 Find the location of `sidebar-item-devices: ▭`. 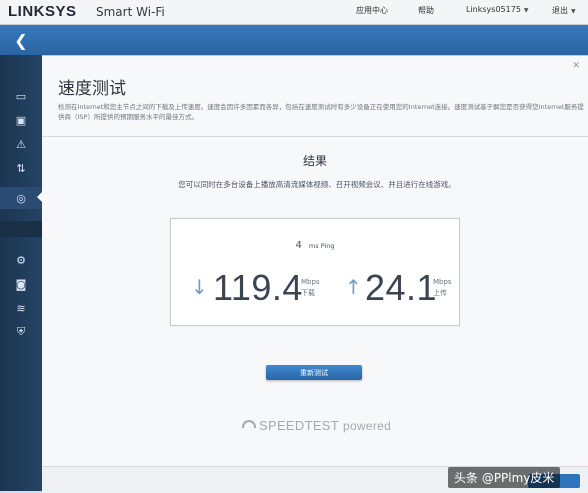

sidebar-item-devices: ▭ is located at coordinates (21, 96).